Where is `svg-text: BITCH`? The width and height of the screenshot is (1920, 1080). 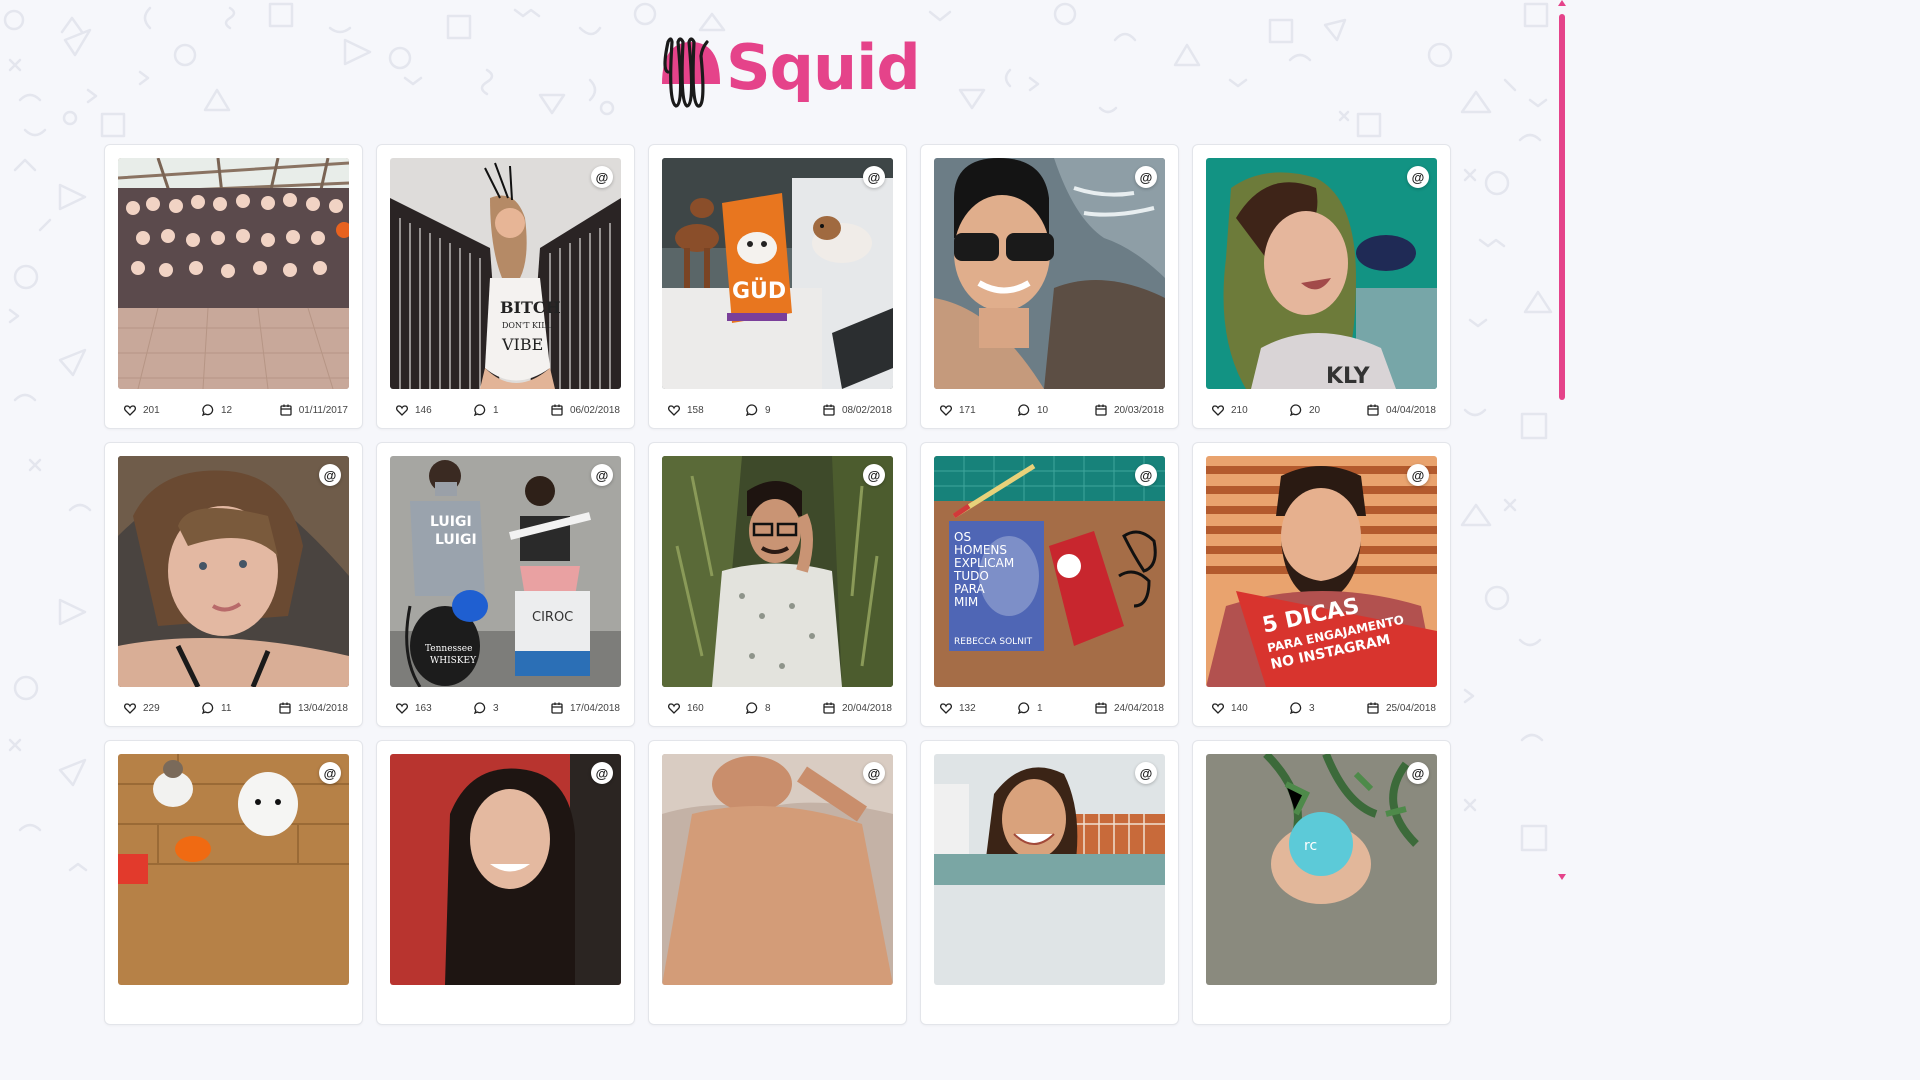 svg-text: BITCH is located at coordinates (530, 307).